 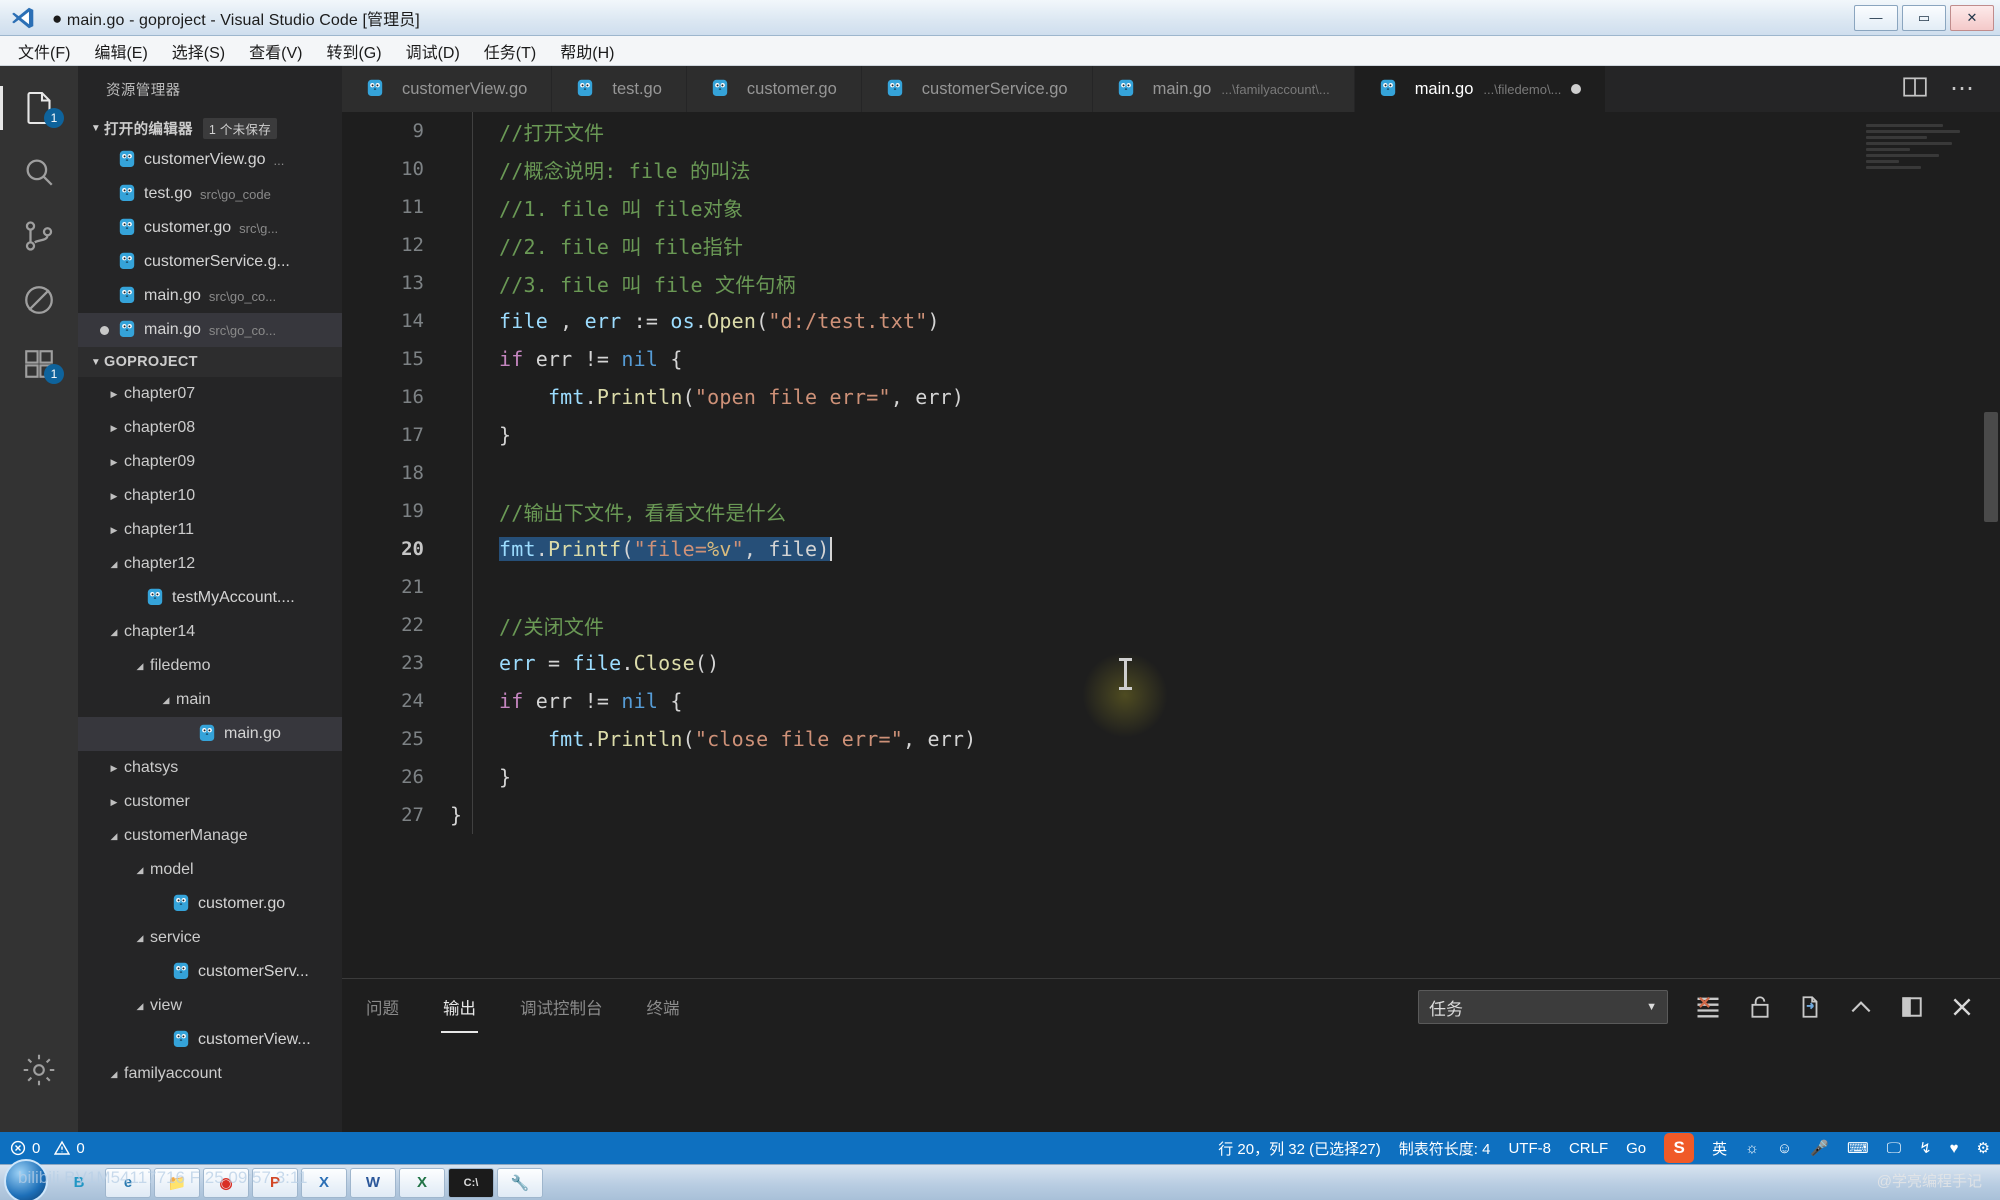 I want to click on code-line: 27}, so click(x=1171, y=815).